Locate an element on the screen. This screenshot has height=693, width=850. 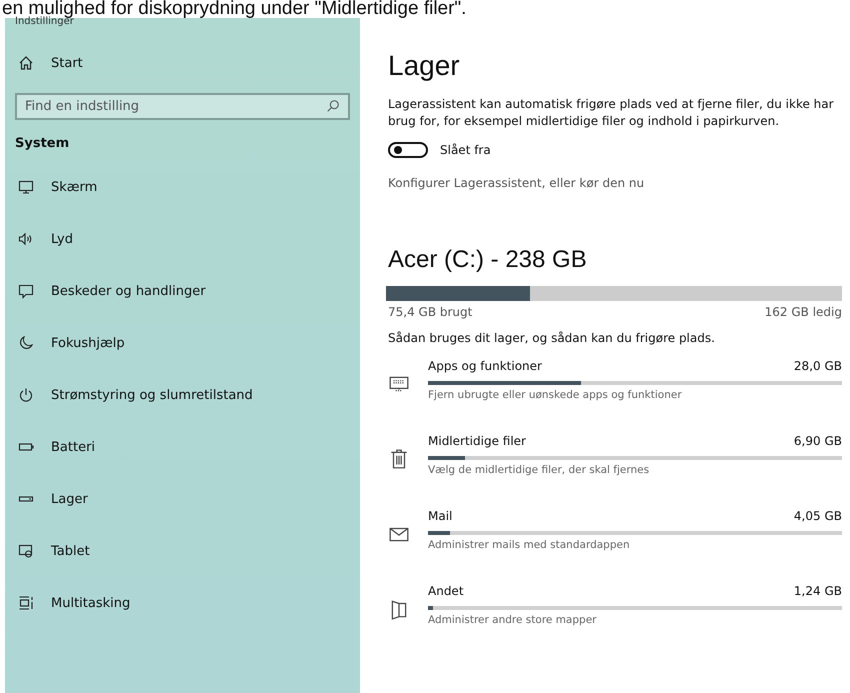
category-name: Andet is located at coordinates (446, 591).